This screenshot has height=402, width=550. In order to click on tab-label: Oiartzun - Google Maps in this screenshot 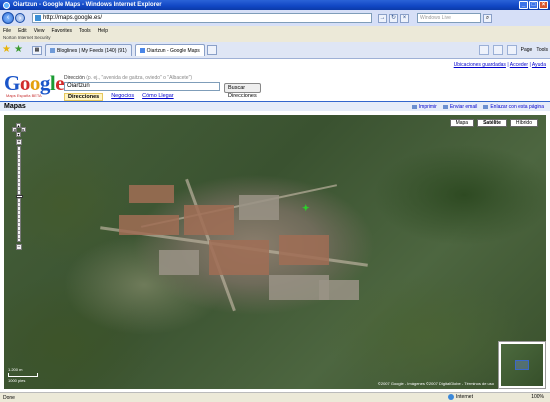, I will do `click(173, 50)`.